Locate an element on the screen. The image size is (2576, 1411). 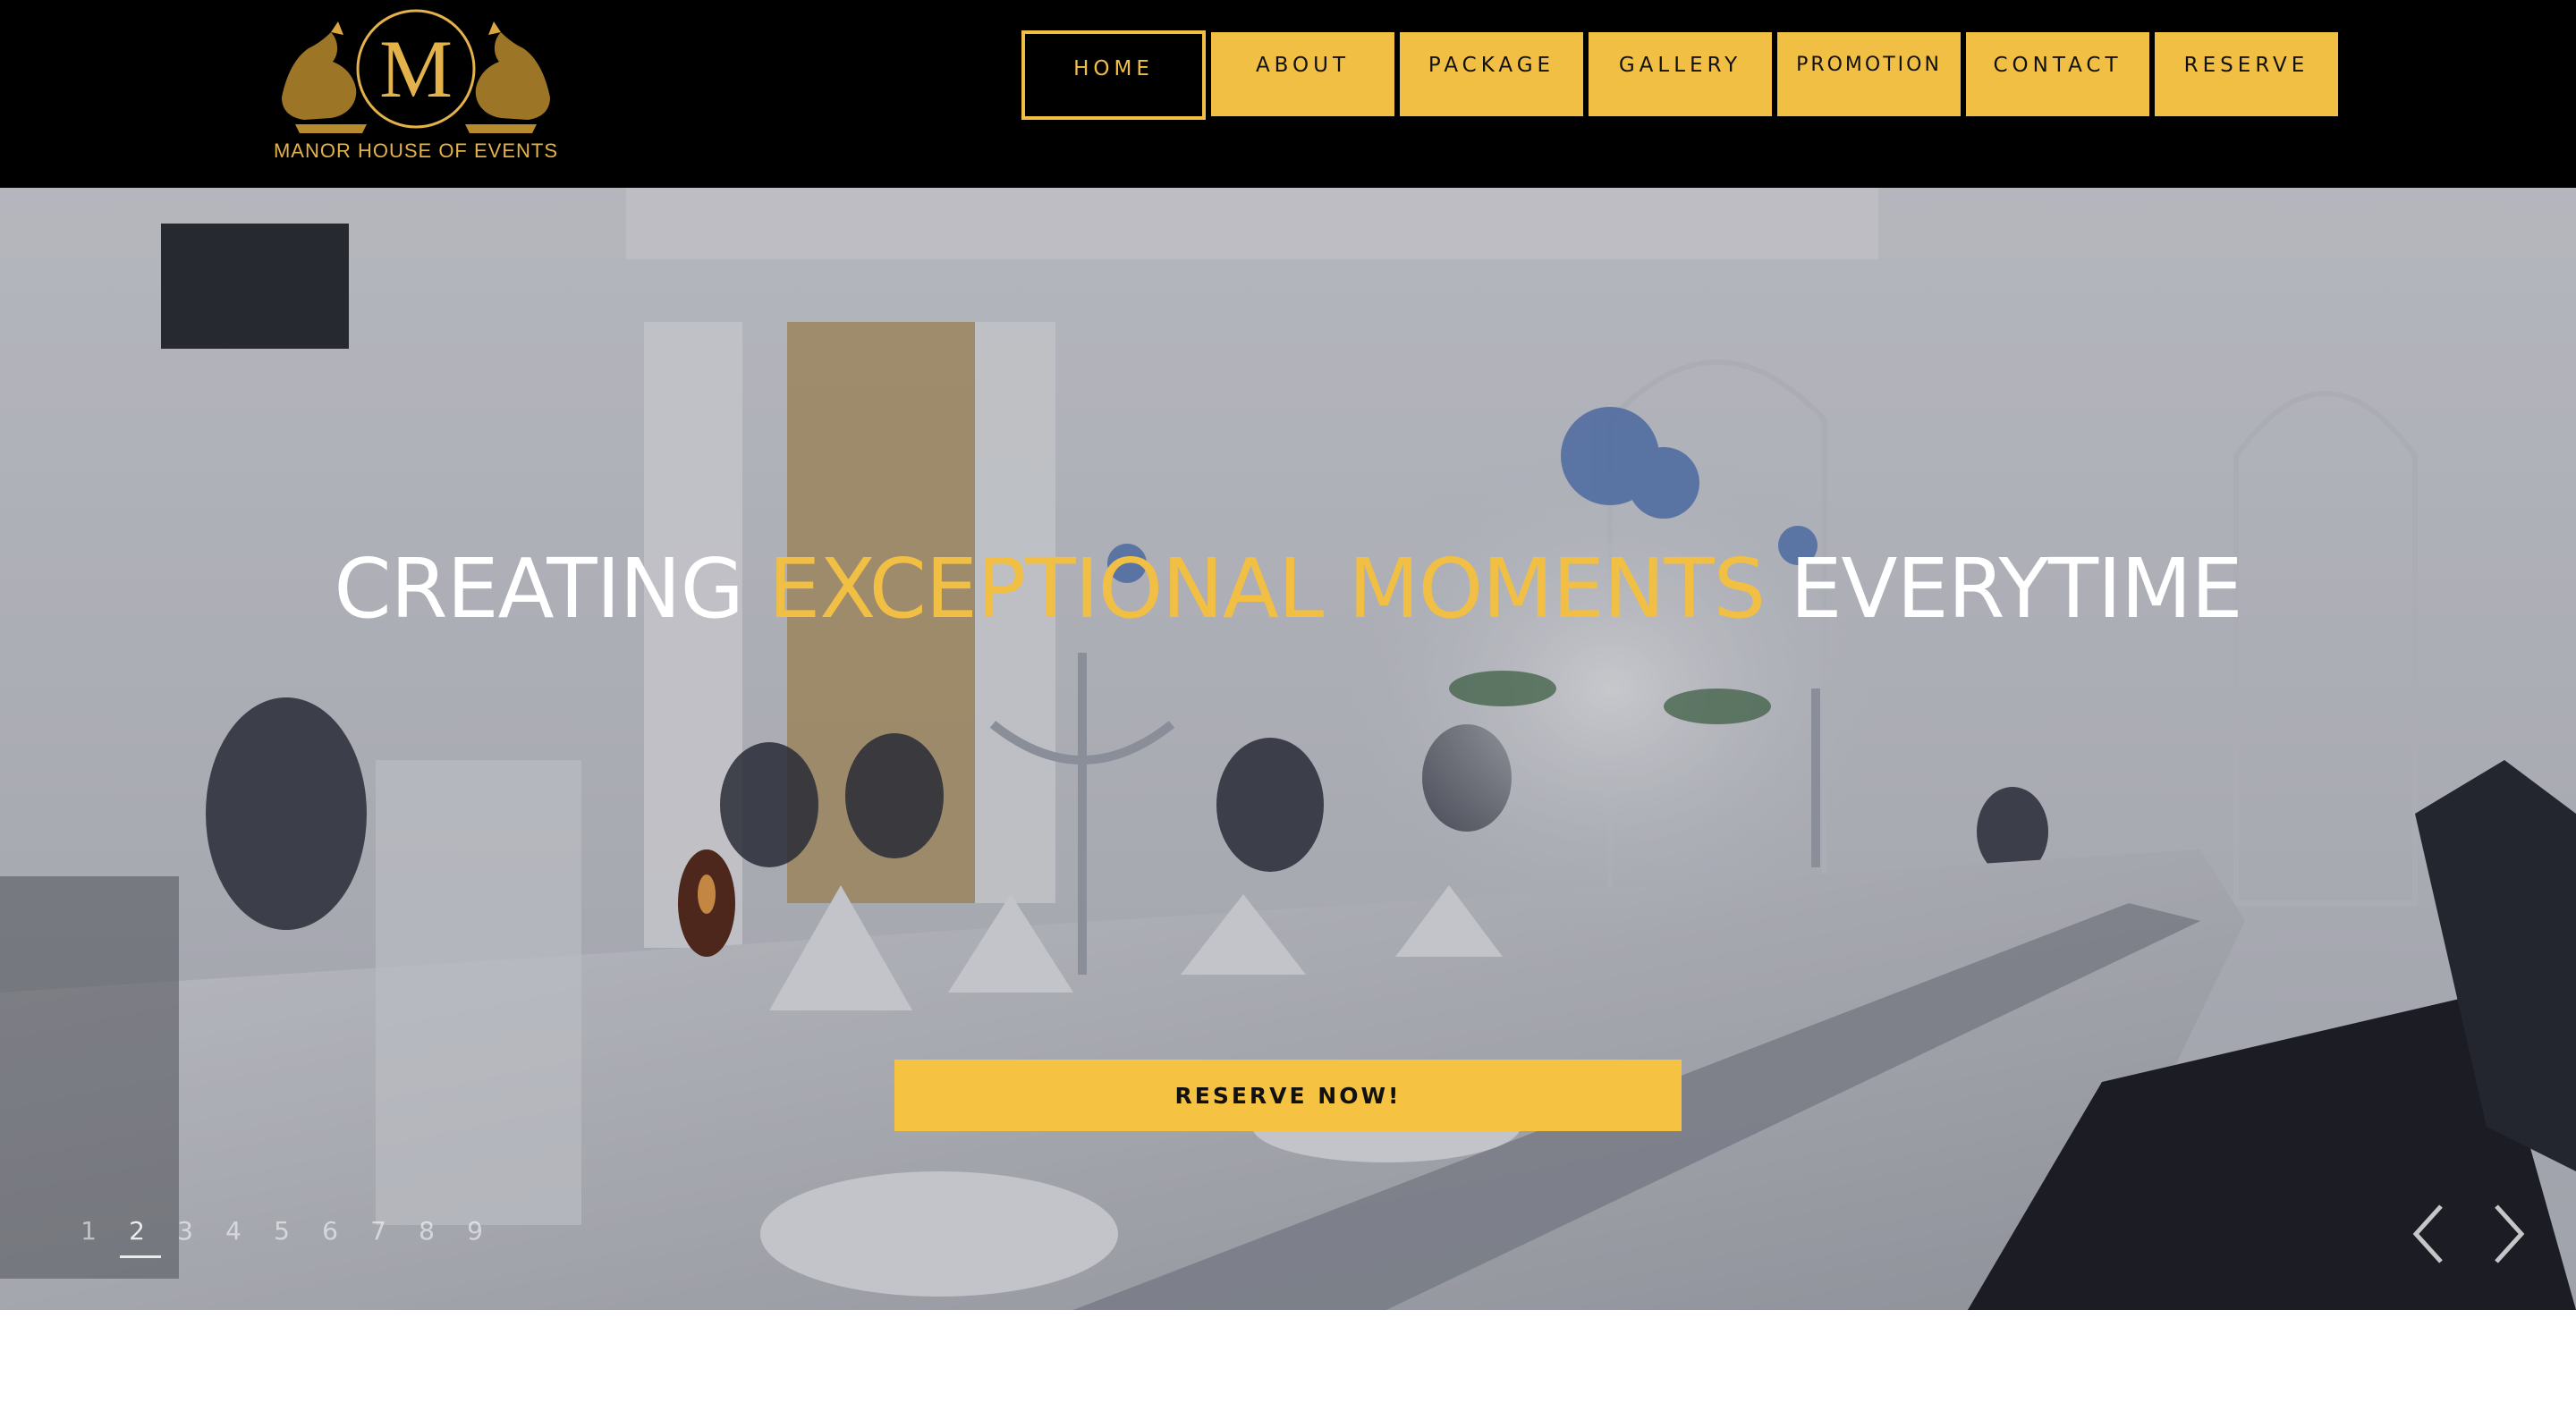
nav-item-package: PACKAGE is located at coordinates (1491, 74).